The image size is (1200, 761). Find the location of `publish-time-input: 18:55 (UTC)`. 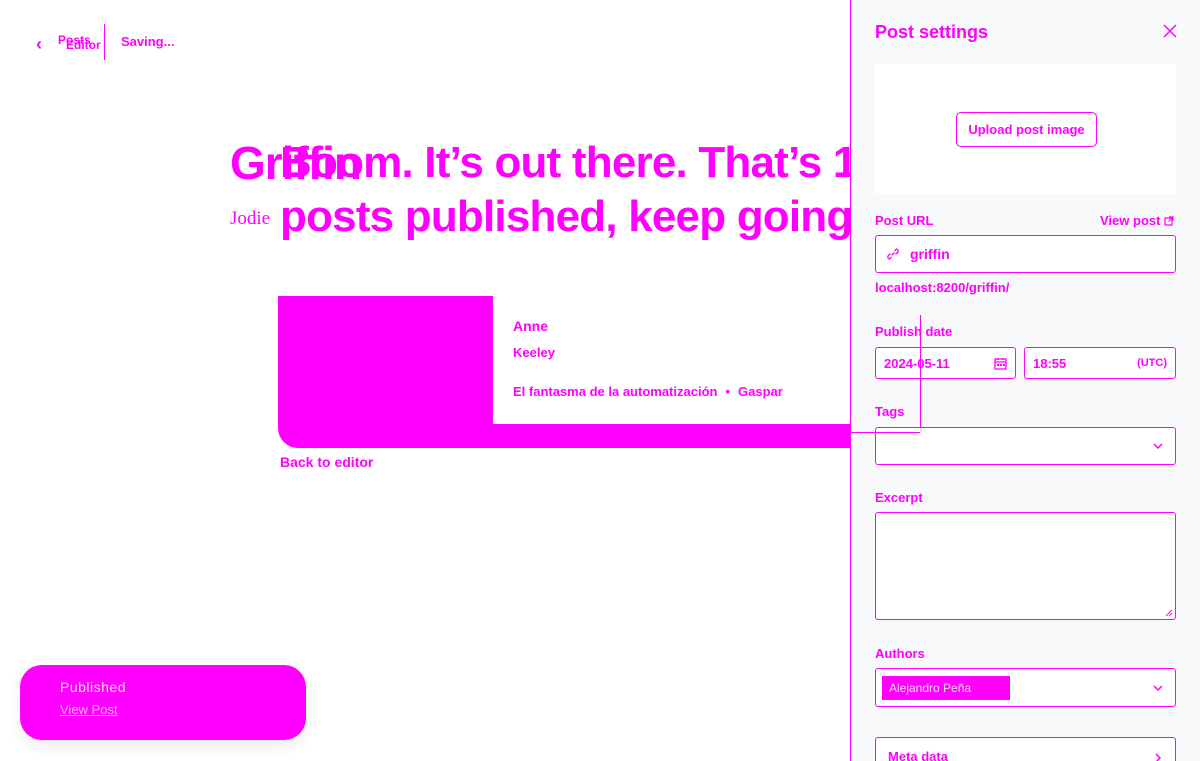

publish-time-input: 18:55 (UTC) is located at coordinates (1100, 363).